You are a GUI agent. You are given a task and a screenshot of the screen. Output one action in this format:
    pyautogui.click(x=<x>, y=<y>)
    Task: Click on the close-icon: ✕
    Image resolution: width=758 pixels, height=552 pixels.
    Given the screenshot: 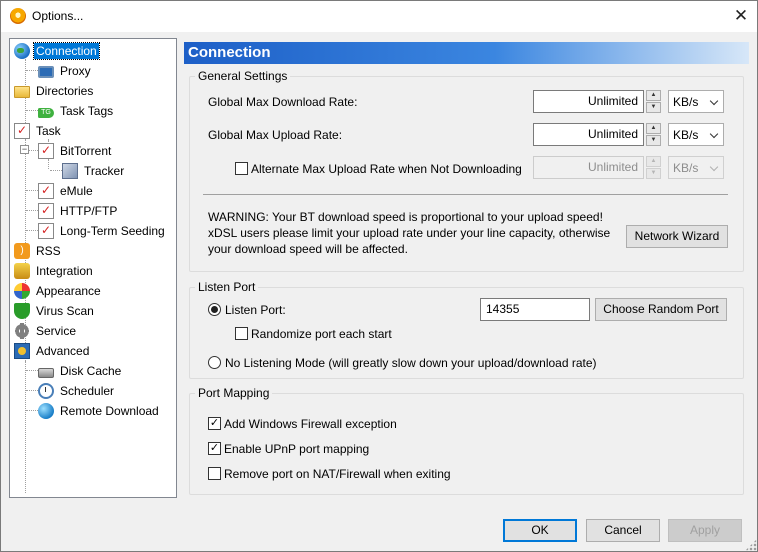 What is the action you would take?
    pyautogui.click(x=741, y=15)
    